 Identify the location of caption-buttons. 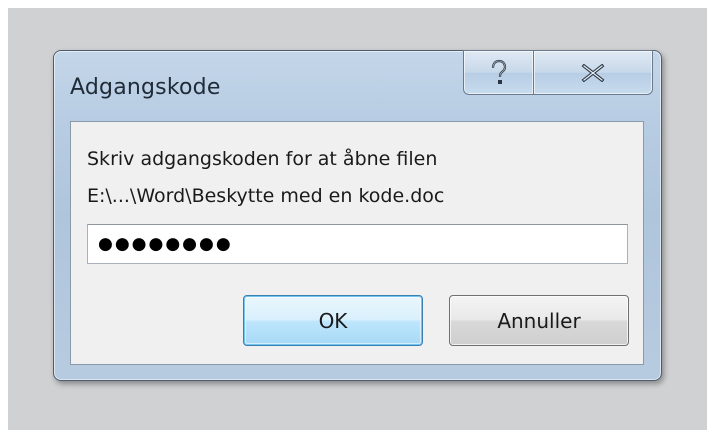
(558, 72).